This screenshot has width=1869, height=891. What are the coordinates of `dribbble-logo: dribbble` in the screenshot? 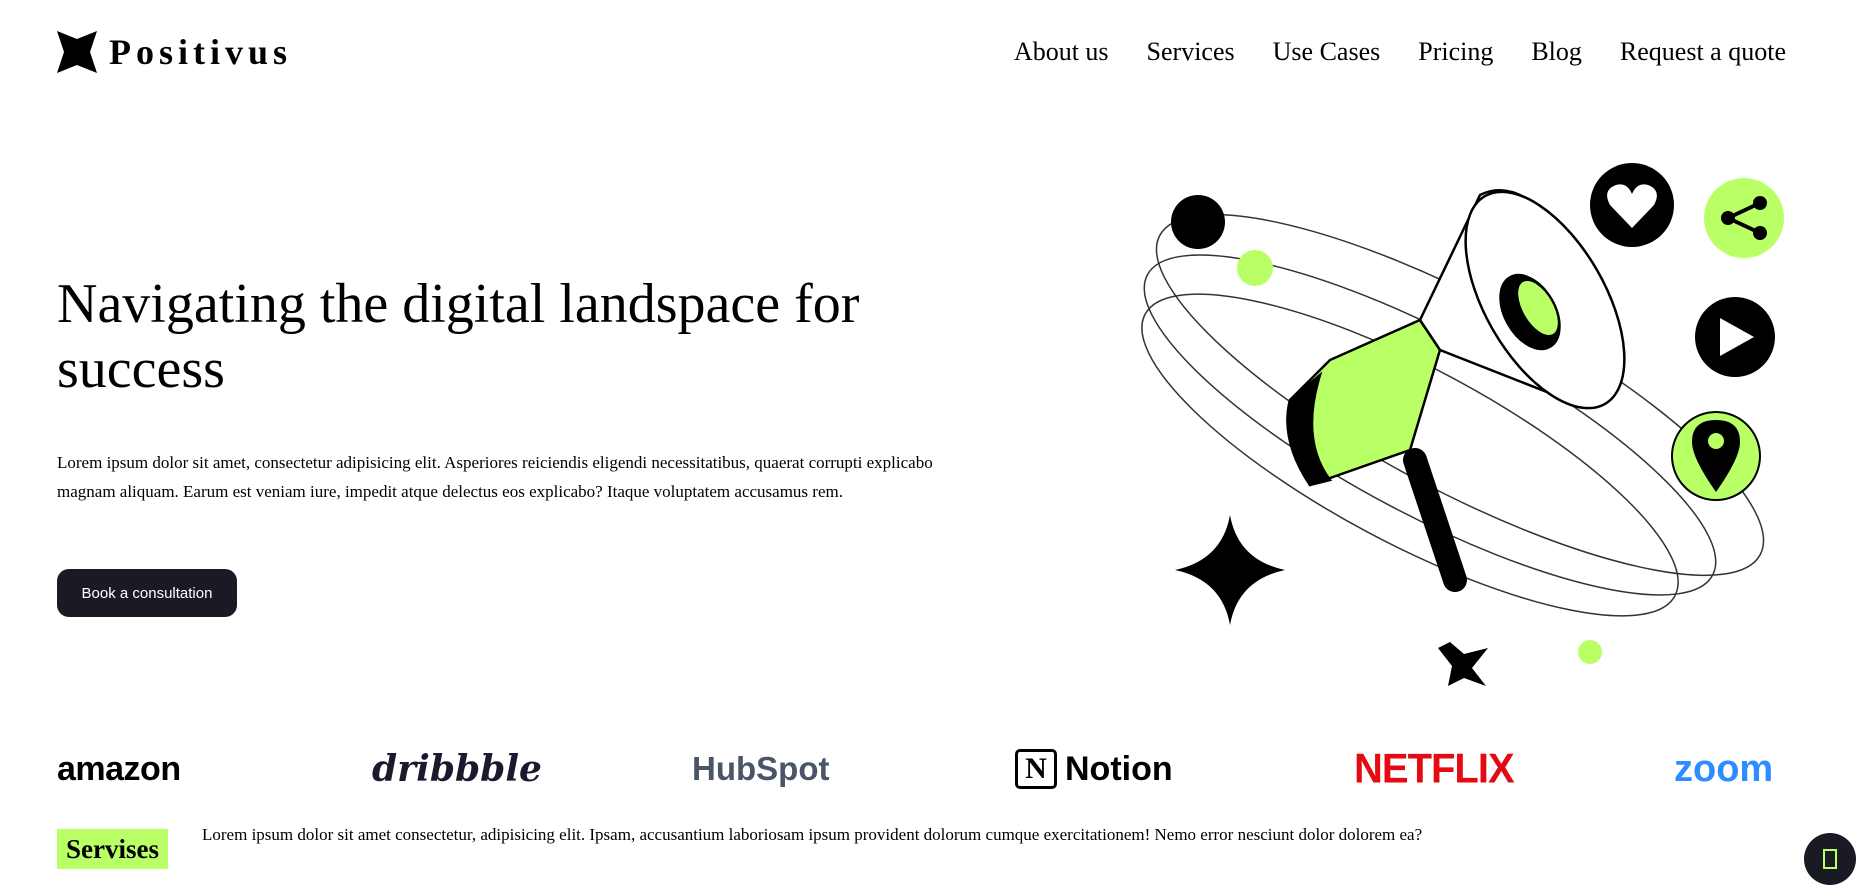 It's located at (457, 769).